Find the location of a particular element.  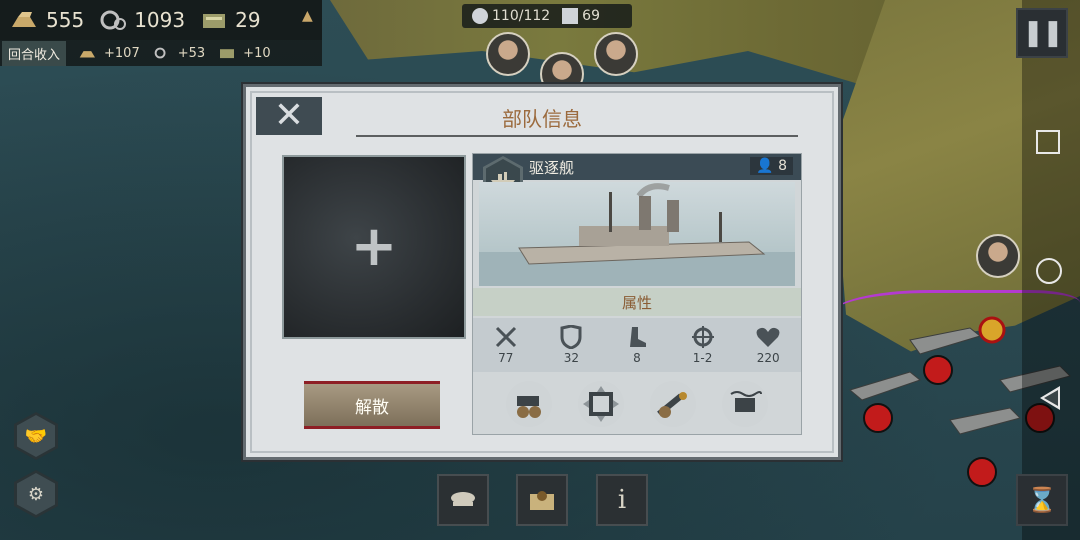

population-value: 110/112 is located at coordinates (521, 16).